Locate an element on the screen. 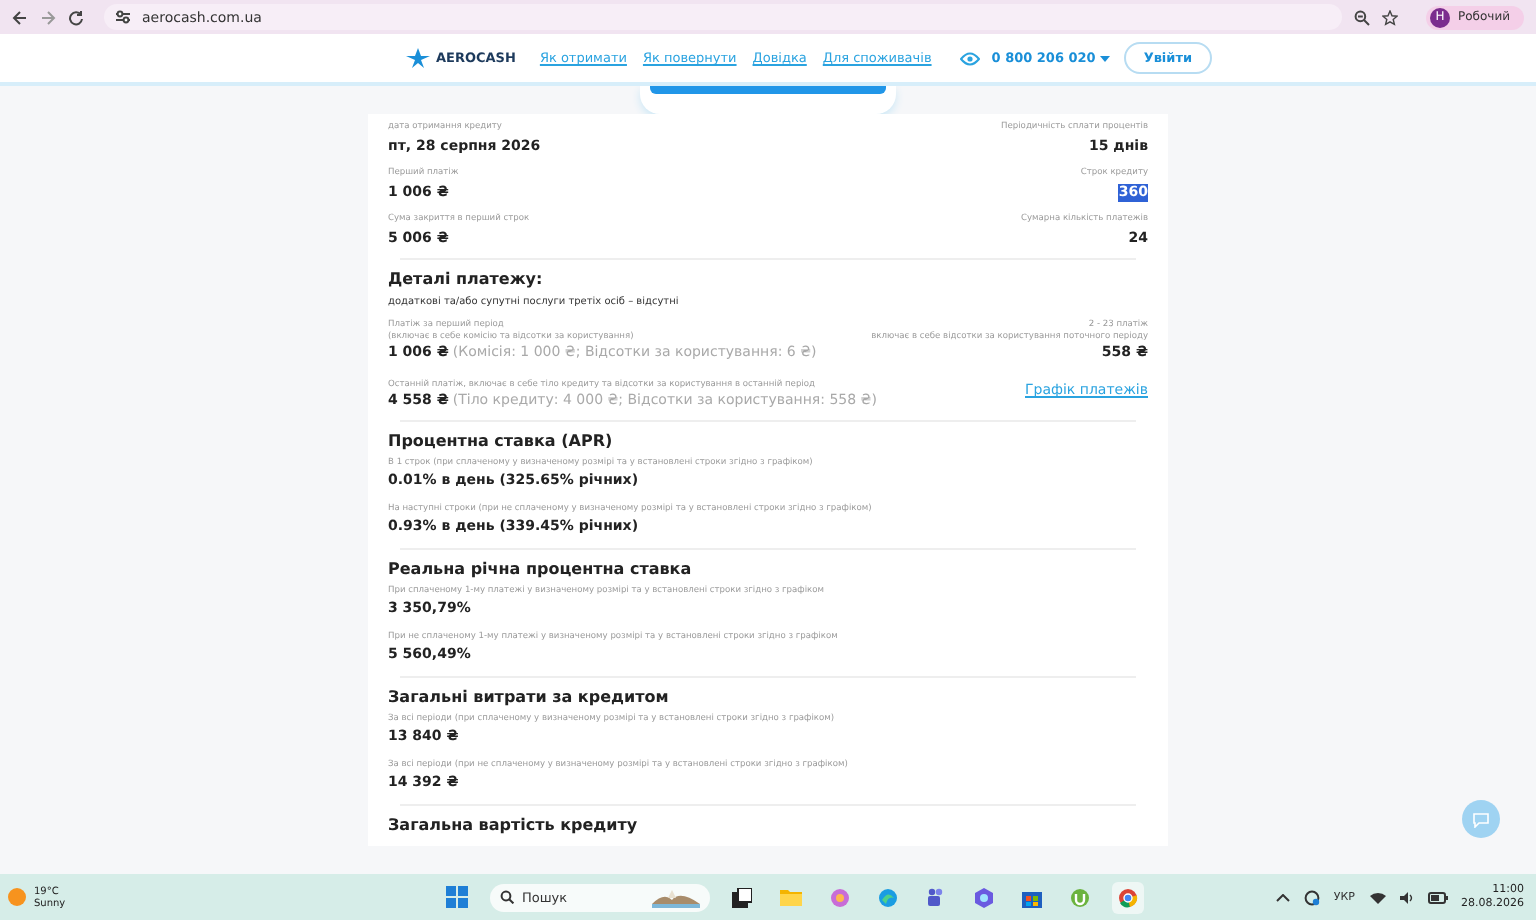  chat-icon is located at coordinates (1481, 819).